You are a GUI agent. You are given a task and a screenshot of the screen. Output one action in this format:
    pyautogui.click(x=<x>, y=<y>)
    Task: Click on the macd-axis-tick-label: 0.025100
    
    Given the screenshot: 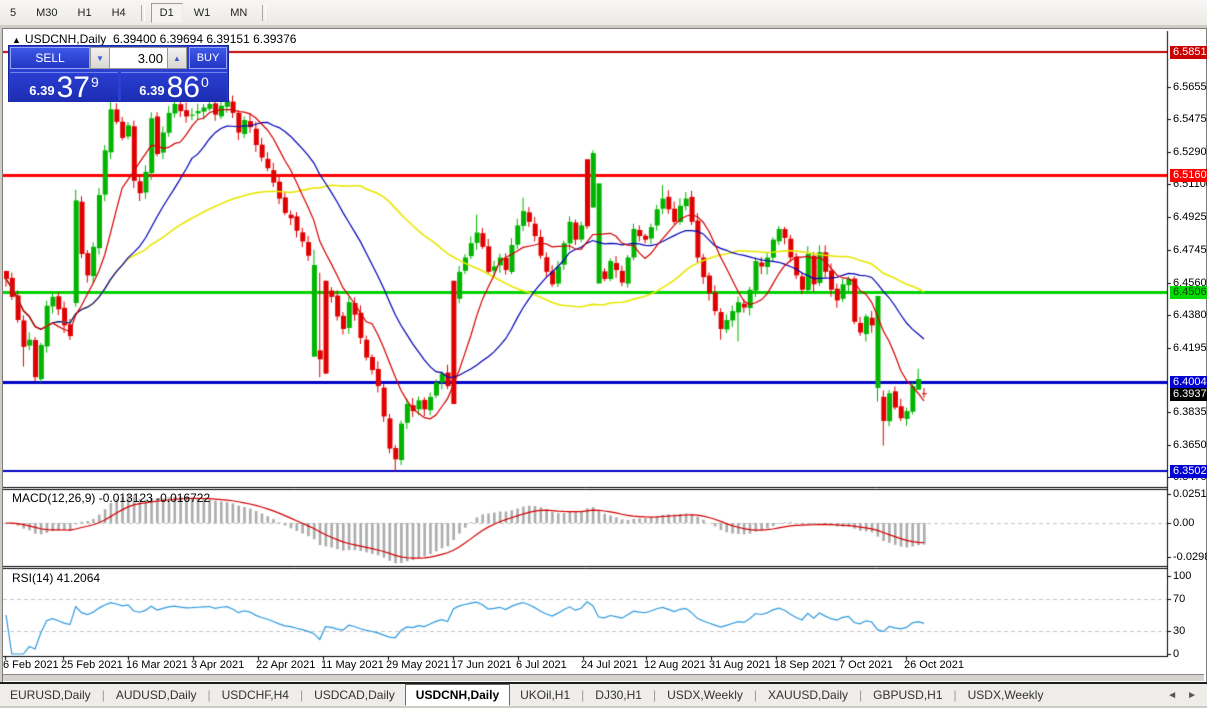 What is the action you would take?
    pyautogui.click(x=1190, y=494)
    